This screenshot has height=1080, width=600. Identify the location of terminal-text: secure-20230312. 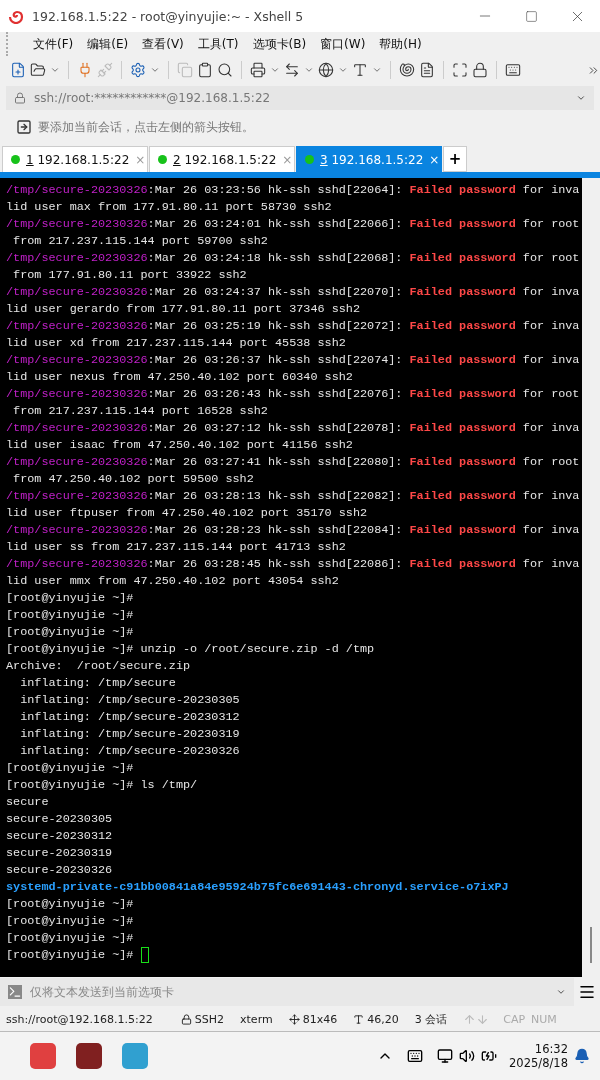
(59, 836).